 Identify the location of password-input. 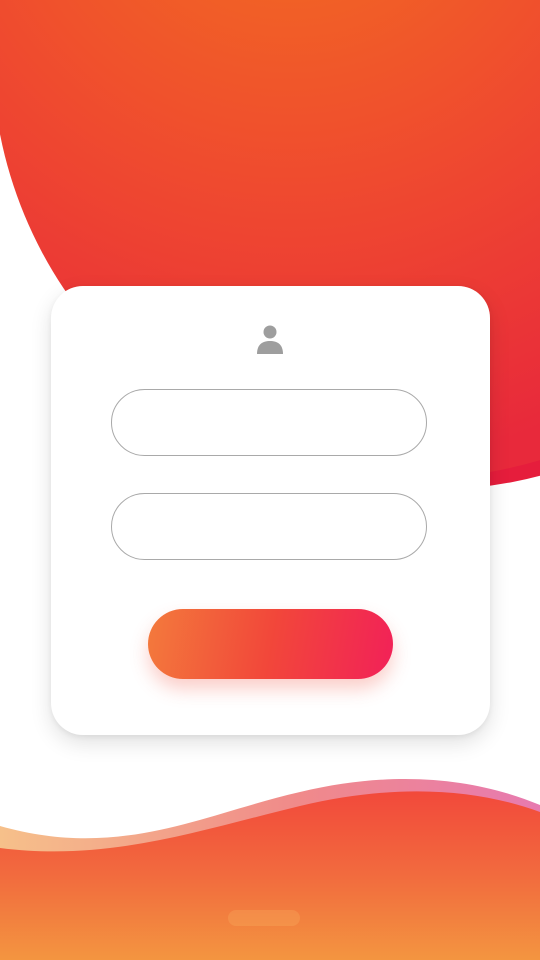
(269, 526).